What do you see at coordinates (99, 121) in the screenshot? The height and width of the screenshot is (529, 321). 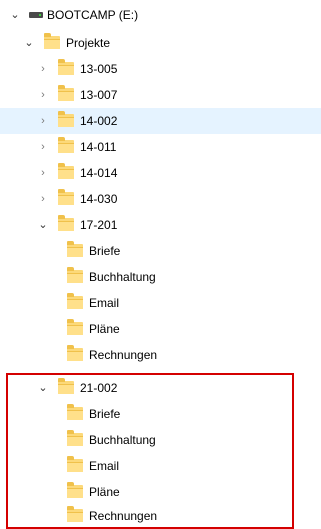 I see `tree-item-label: 14-002` at bounding box center [99, 121].